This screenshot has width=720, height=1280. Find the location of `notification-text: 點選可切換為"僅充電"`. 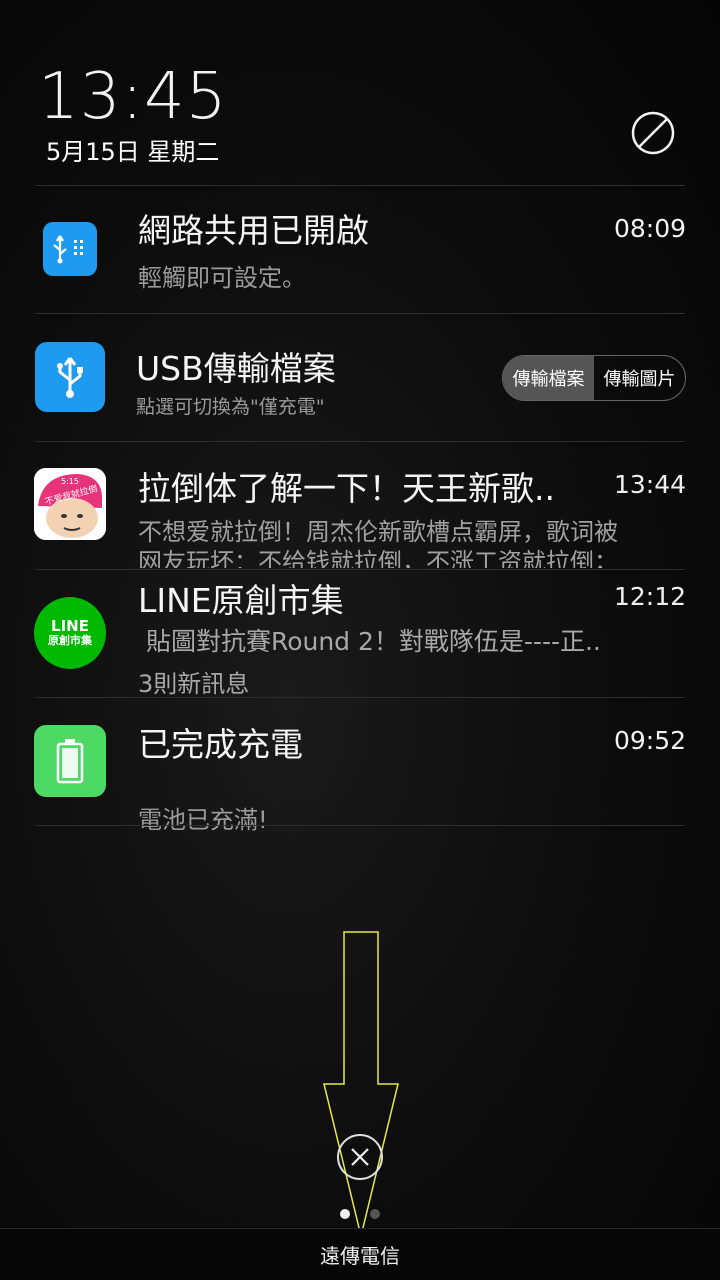

notification-text: 點選可切換為"僅充電" is located at coordinates (230, 407).